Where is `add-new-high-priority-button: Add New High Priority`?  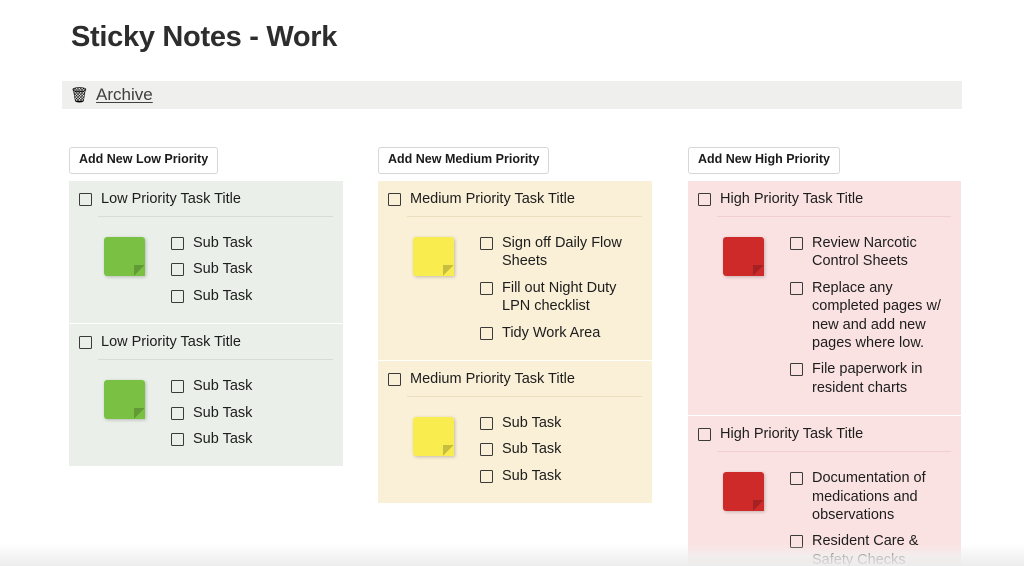 add-new-high-priority-button: Add New High Priority is located at coordinates (764, 160).